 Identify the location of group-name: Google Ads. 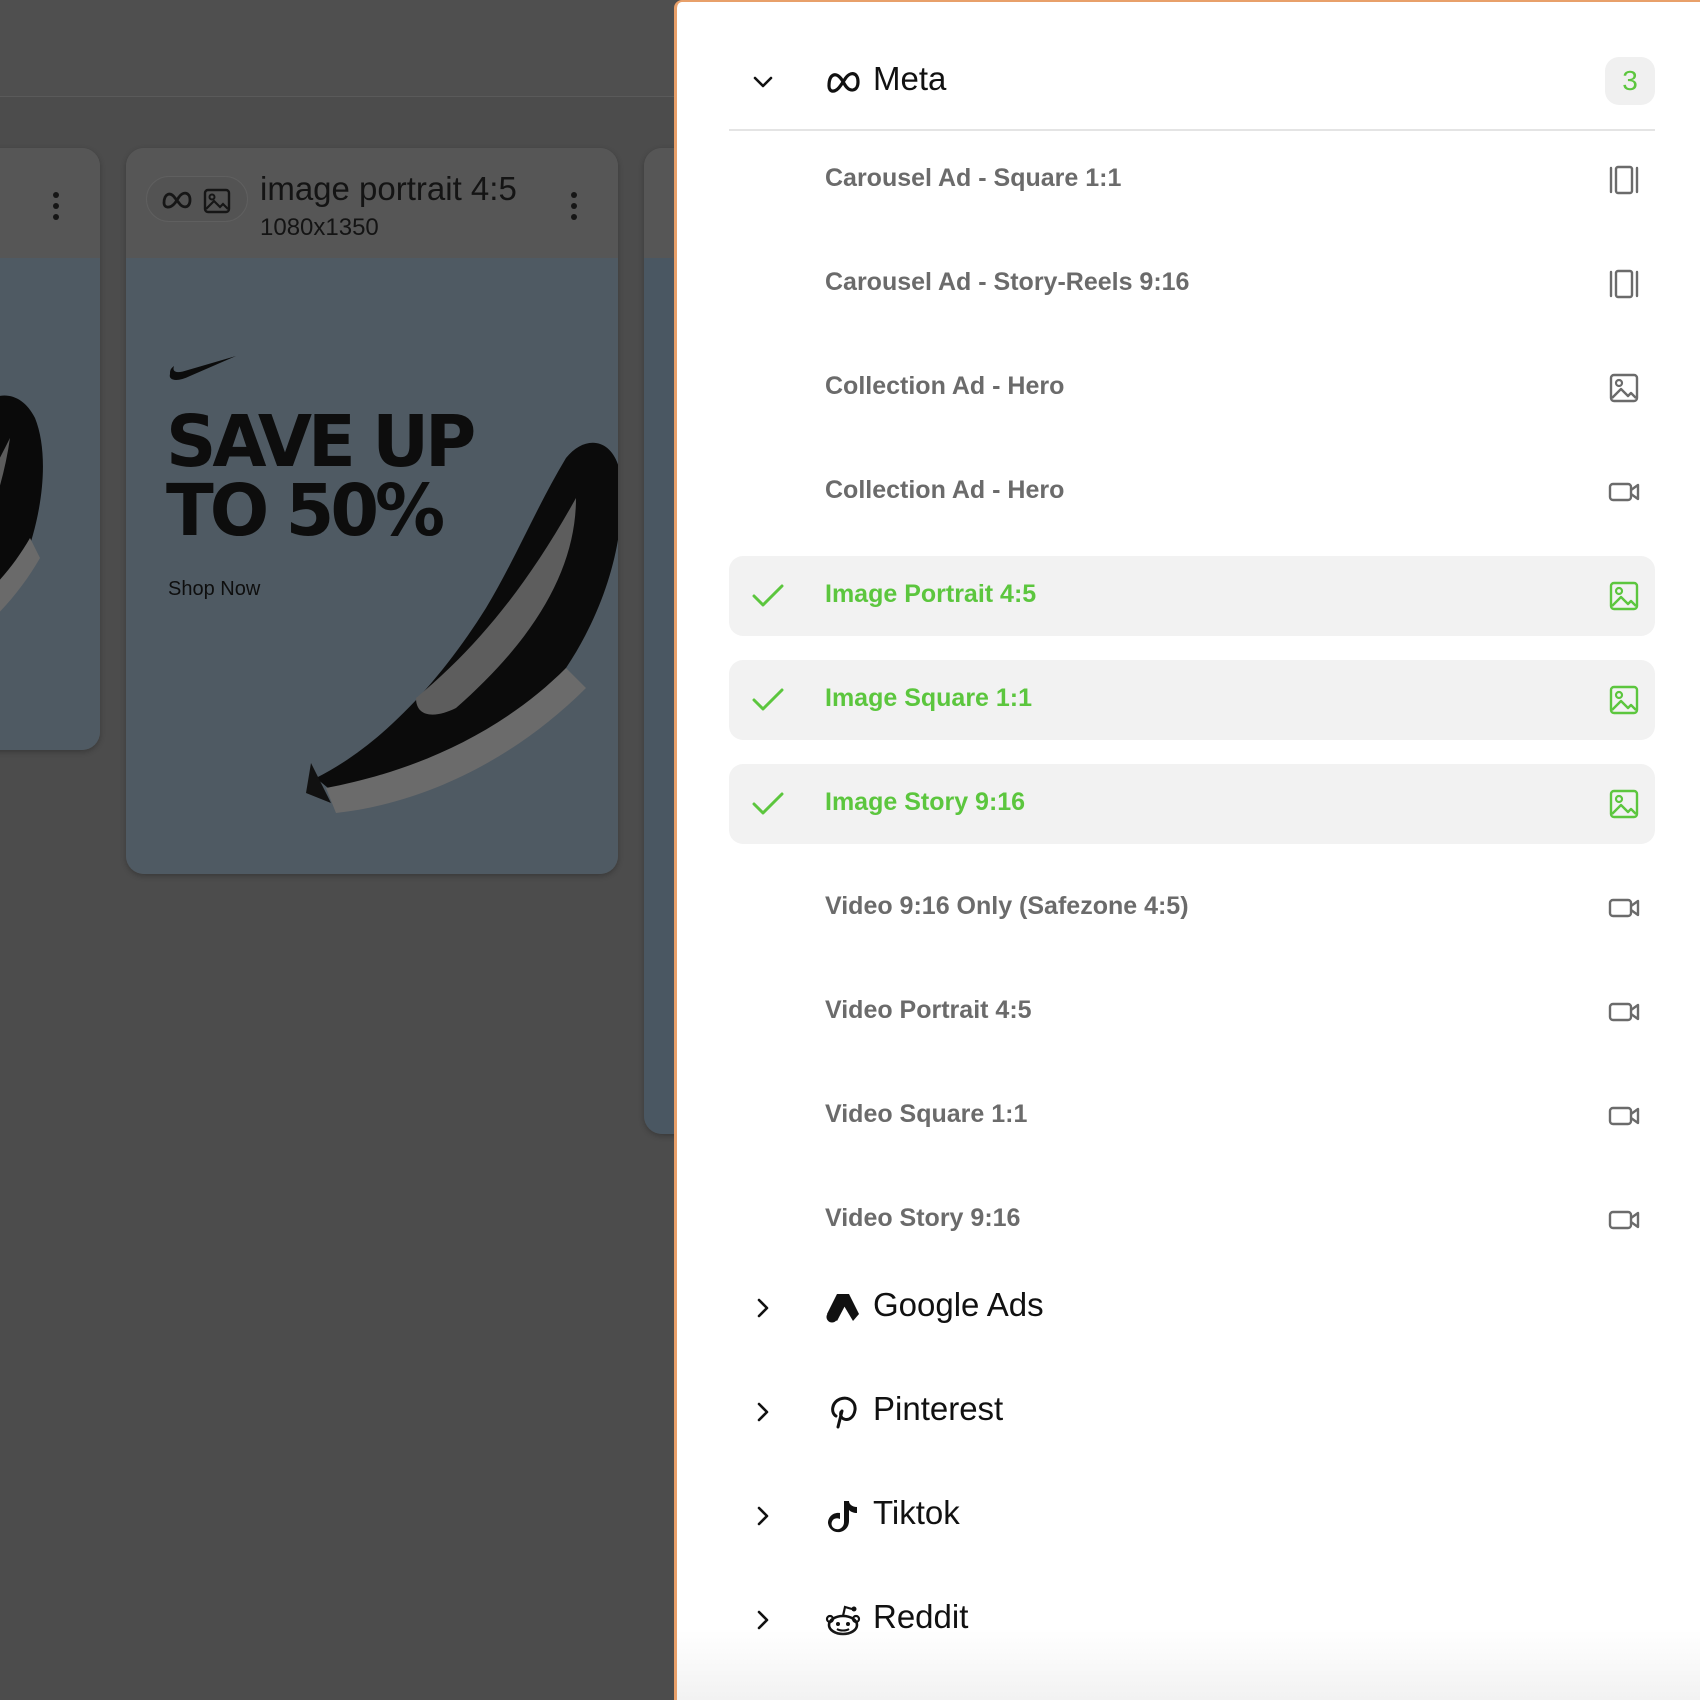
(958, 1304).